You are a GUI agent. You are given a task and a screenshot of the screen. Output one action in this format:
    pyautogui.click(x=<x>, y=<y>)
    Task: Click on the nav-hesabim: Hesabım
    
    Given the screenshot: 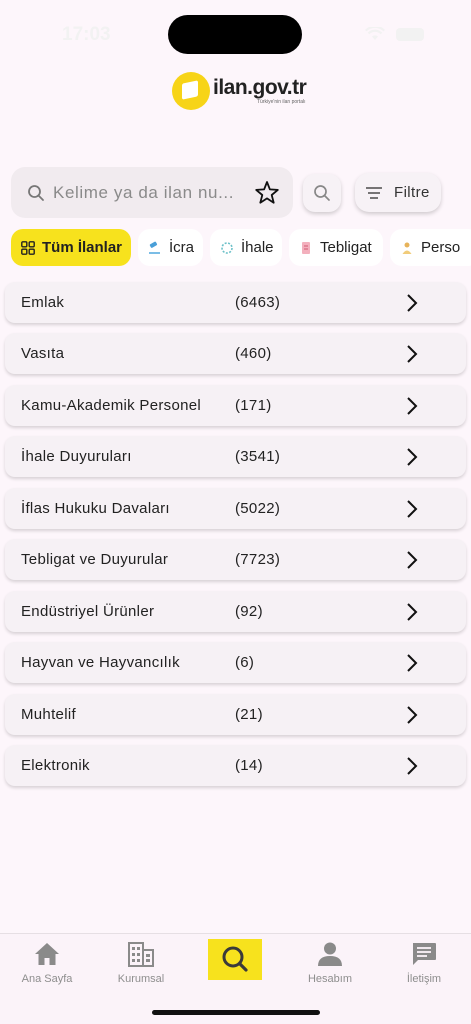 What is the action you would take?
    pyautogui.click(x=330, y=964)
    